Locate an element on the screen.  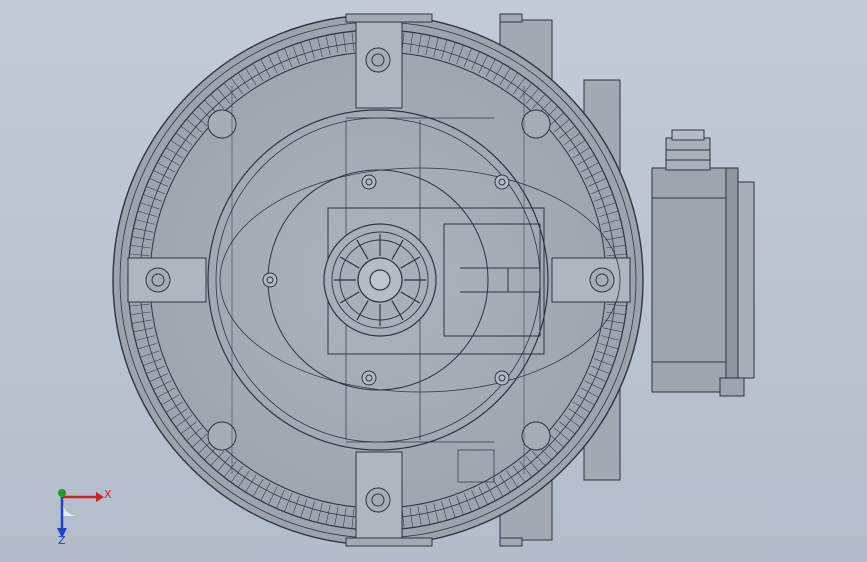
terminal-box is located at coordinates (703, 263).